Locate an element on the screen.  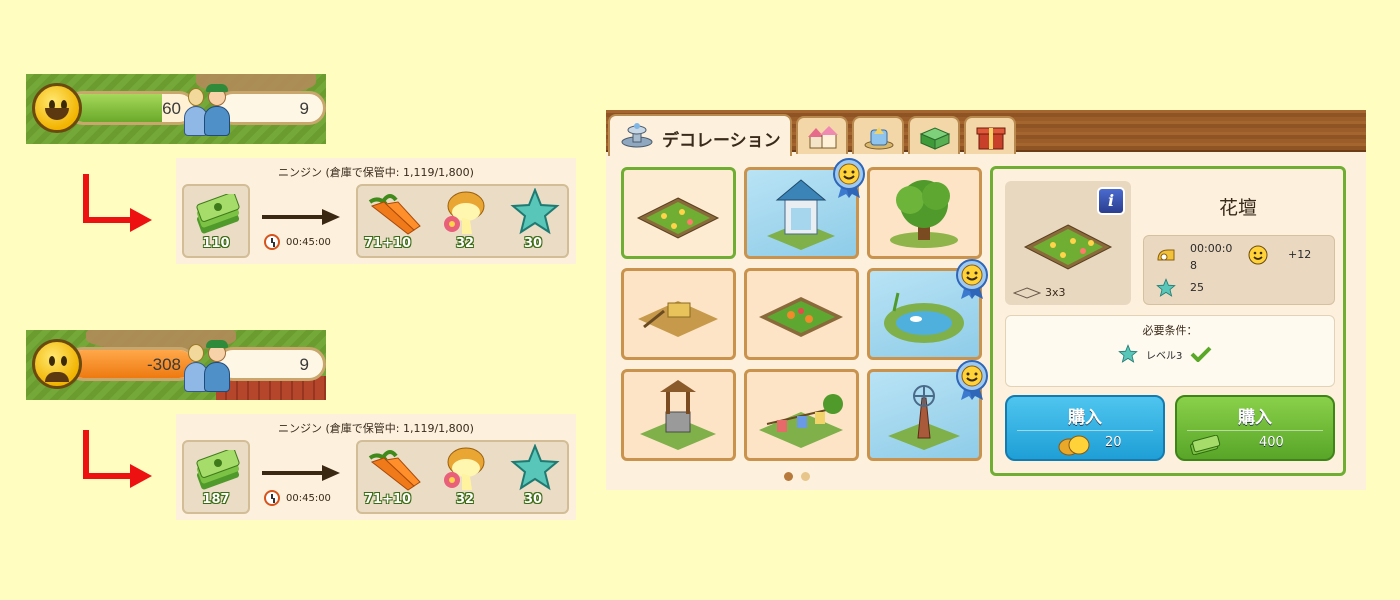
buy-cash-label: 購入 is located at coordinates (1255, 418).